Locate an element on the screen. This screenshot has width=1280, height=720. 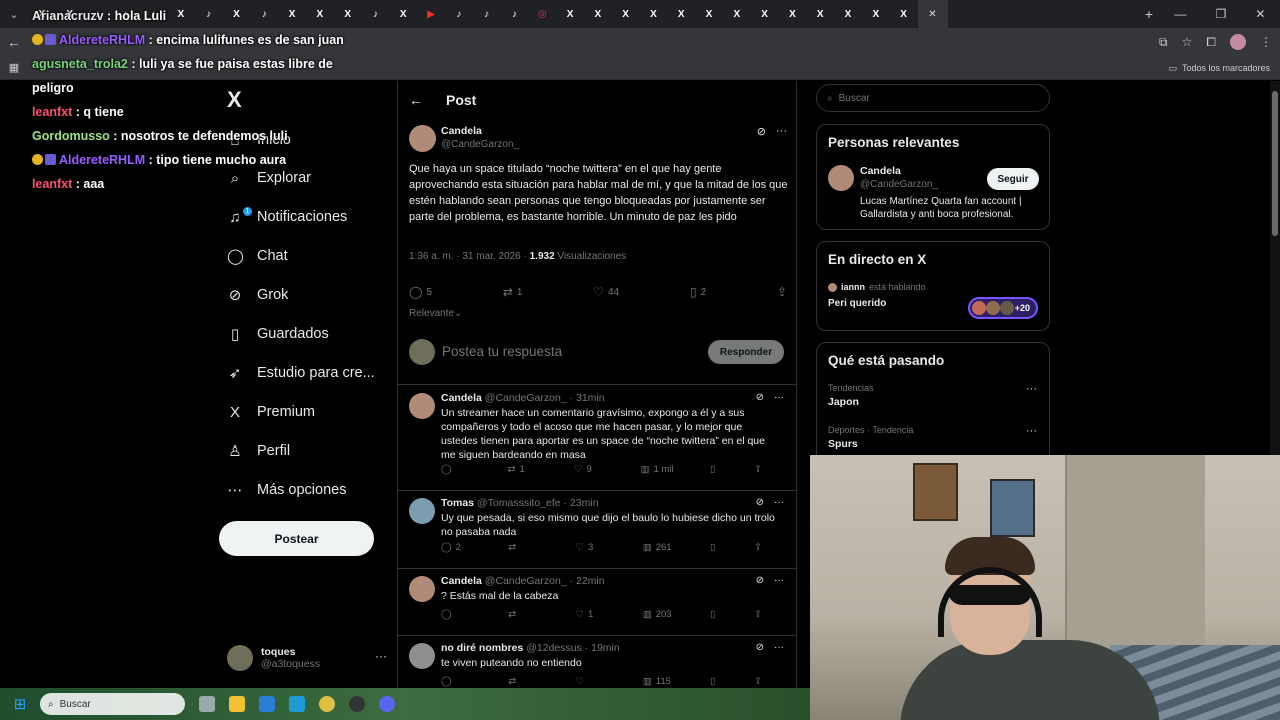
browser-tab: ◎ is located at coordinates (542, 14).